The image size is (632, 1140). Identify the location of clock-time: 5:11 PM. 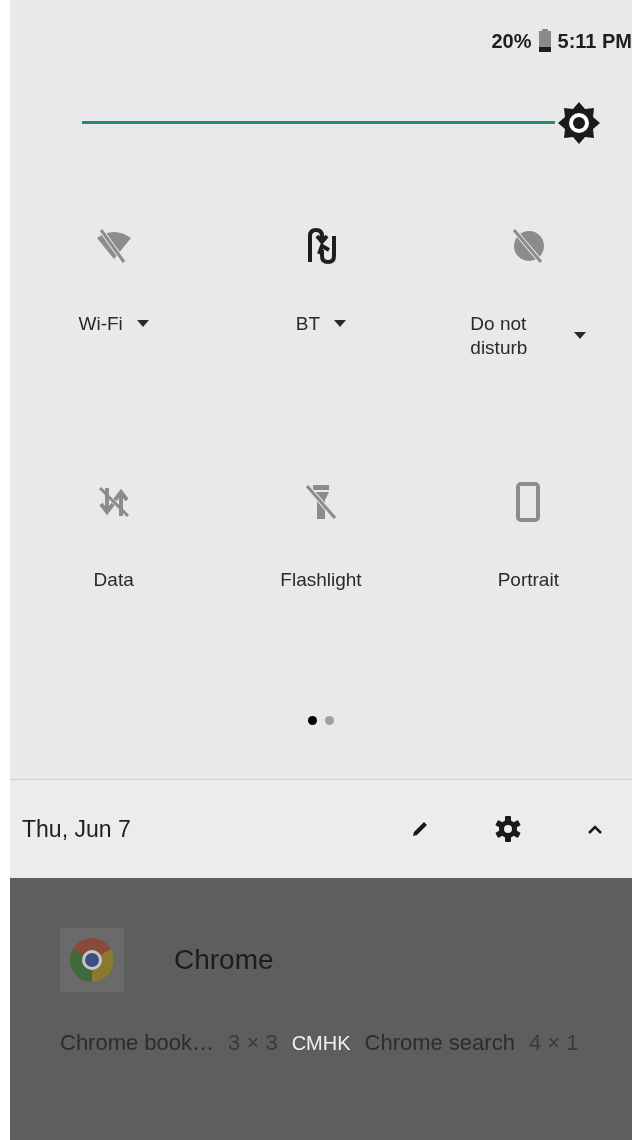
(594, 41).